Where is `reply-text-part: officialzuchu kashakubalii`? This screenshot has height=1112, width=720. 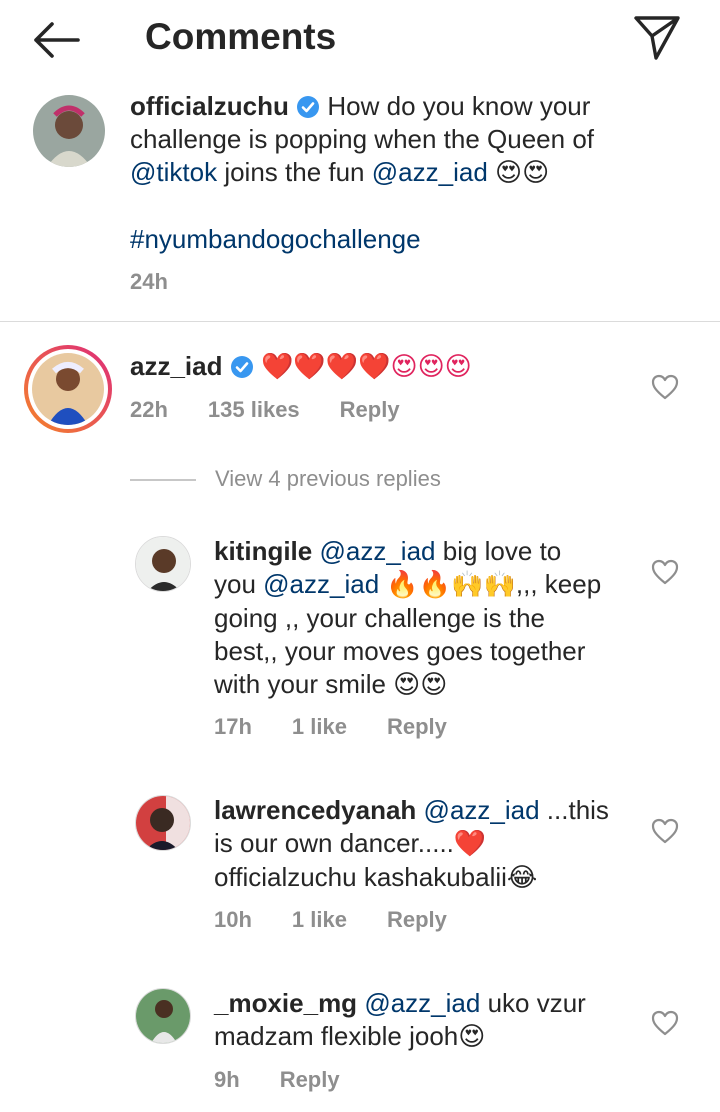 reply-text-part: officialzuchu kashakubalii is located at coordinates (360, 877).